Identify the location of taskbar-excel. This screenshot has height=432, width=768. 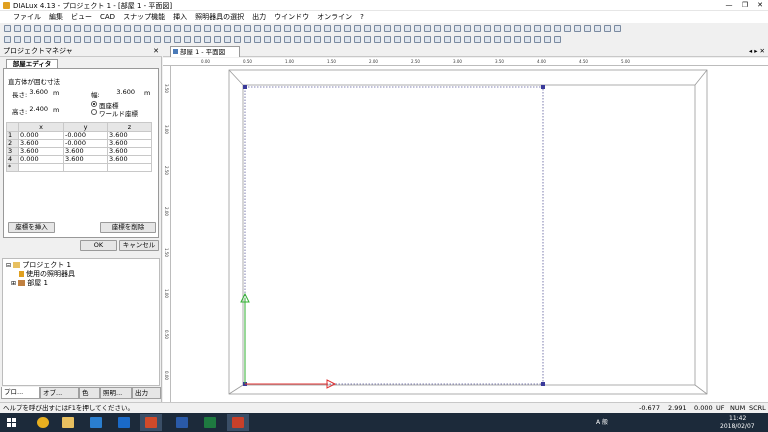
(210, 422).